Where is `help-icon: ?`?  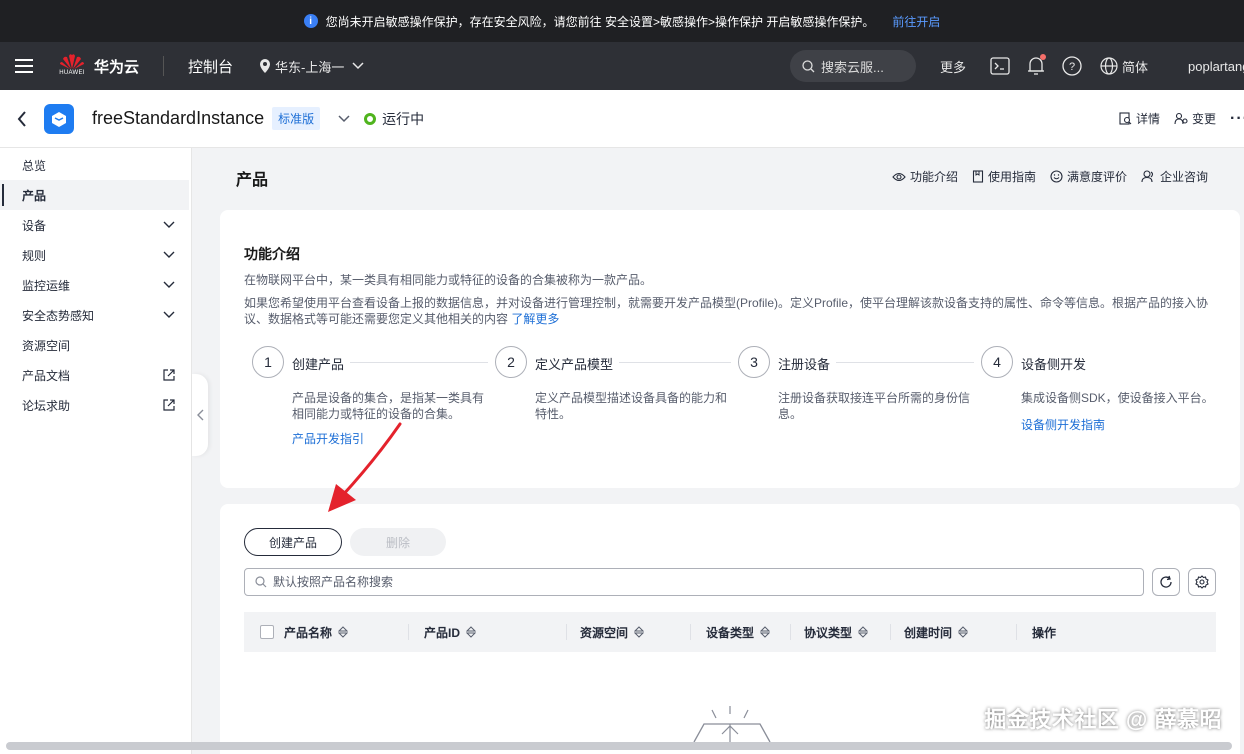
help-icon: ? is located at coordinates (1072, 66).